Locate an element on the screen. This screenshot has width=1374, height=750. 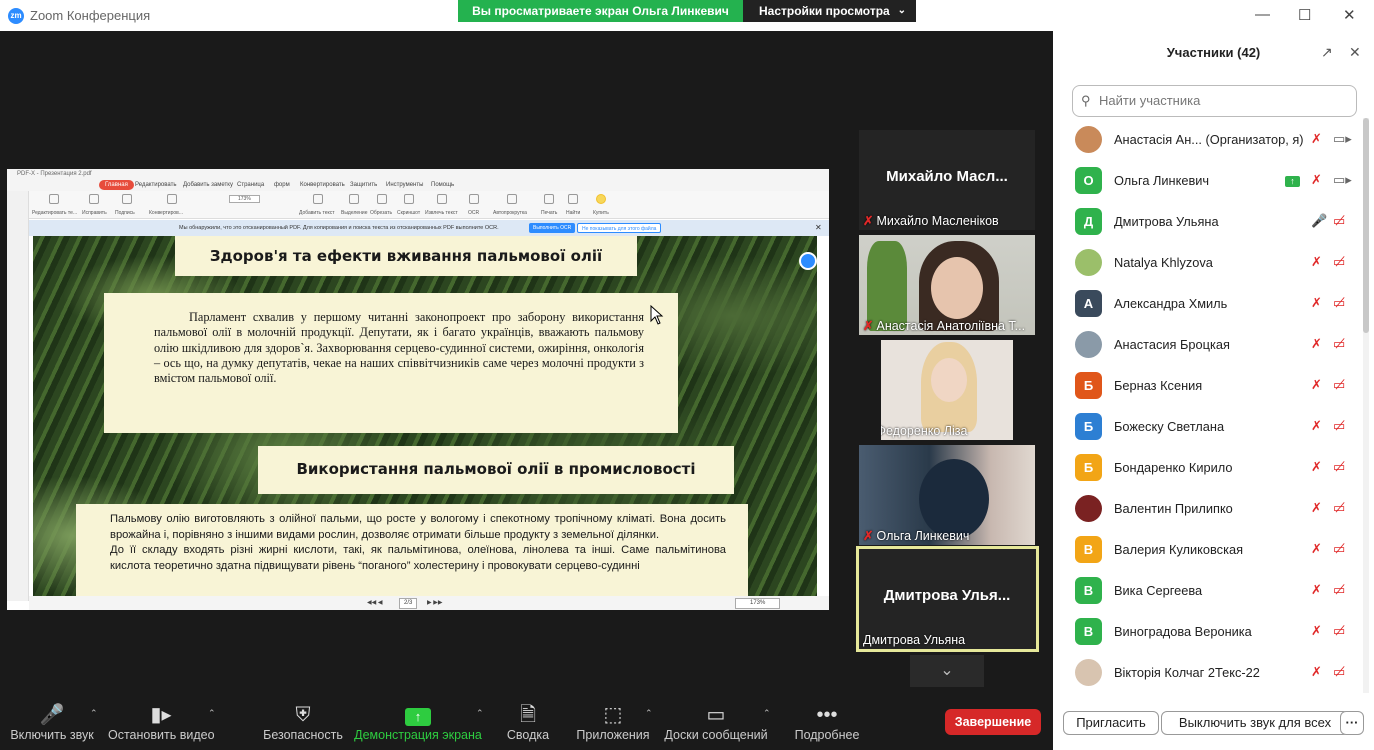
maximize-icon: ☐ is located at coordinates (1304, 15).